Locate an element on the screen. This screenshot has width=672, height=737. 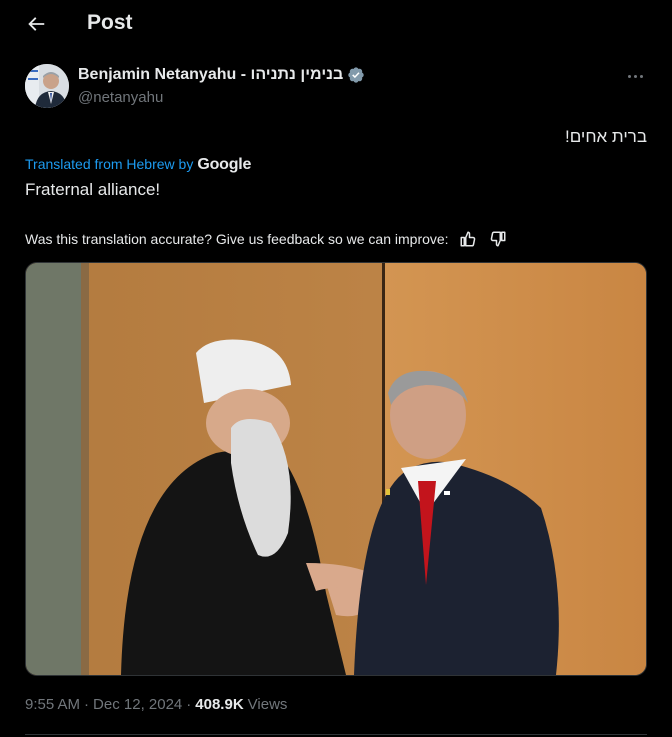
translated-from-link: Translated from Hebrew by is located at coordinates (109, 164).